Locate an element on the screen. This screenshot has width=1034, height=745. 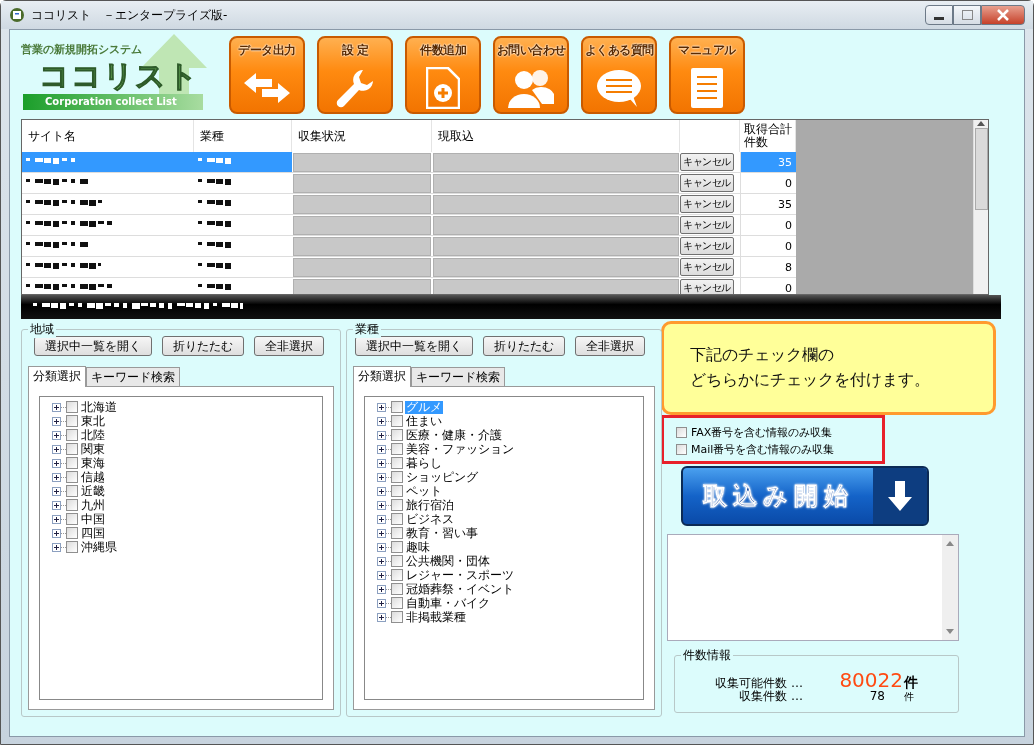
tree-item: 北陸 is located at coordinates (93, 435).